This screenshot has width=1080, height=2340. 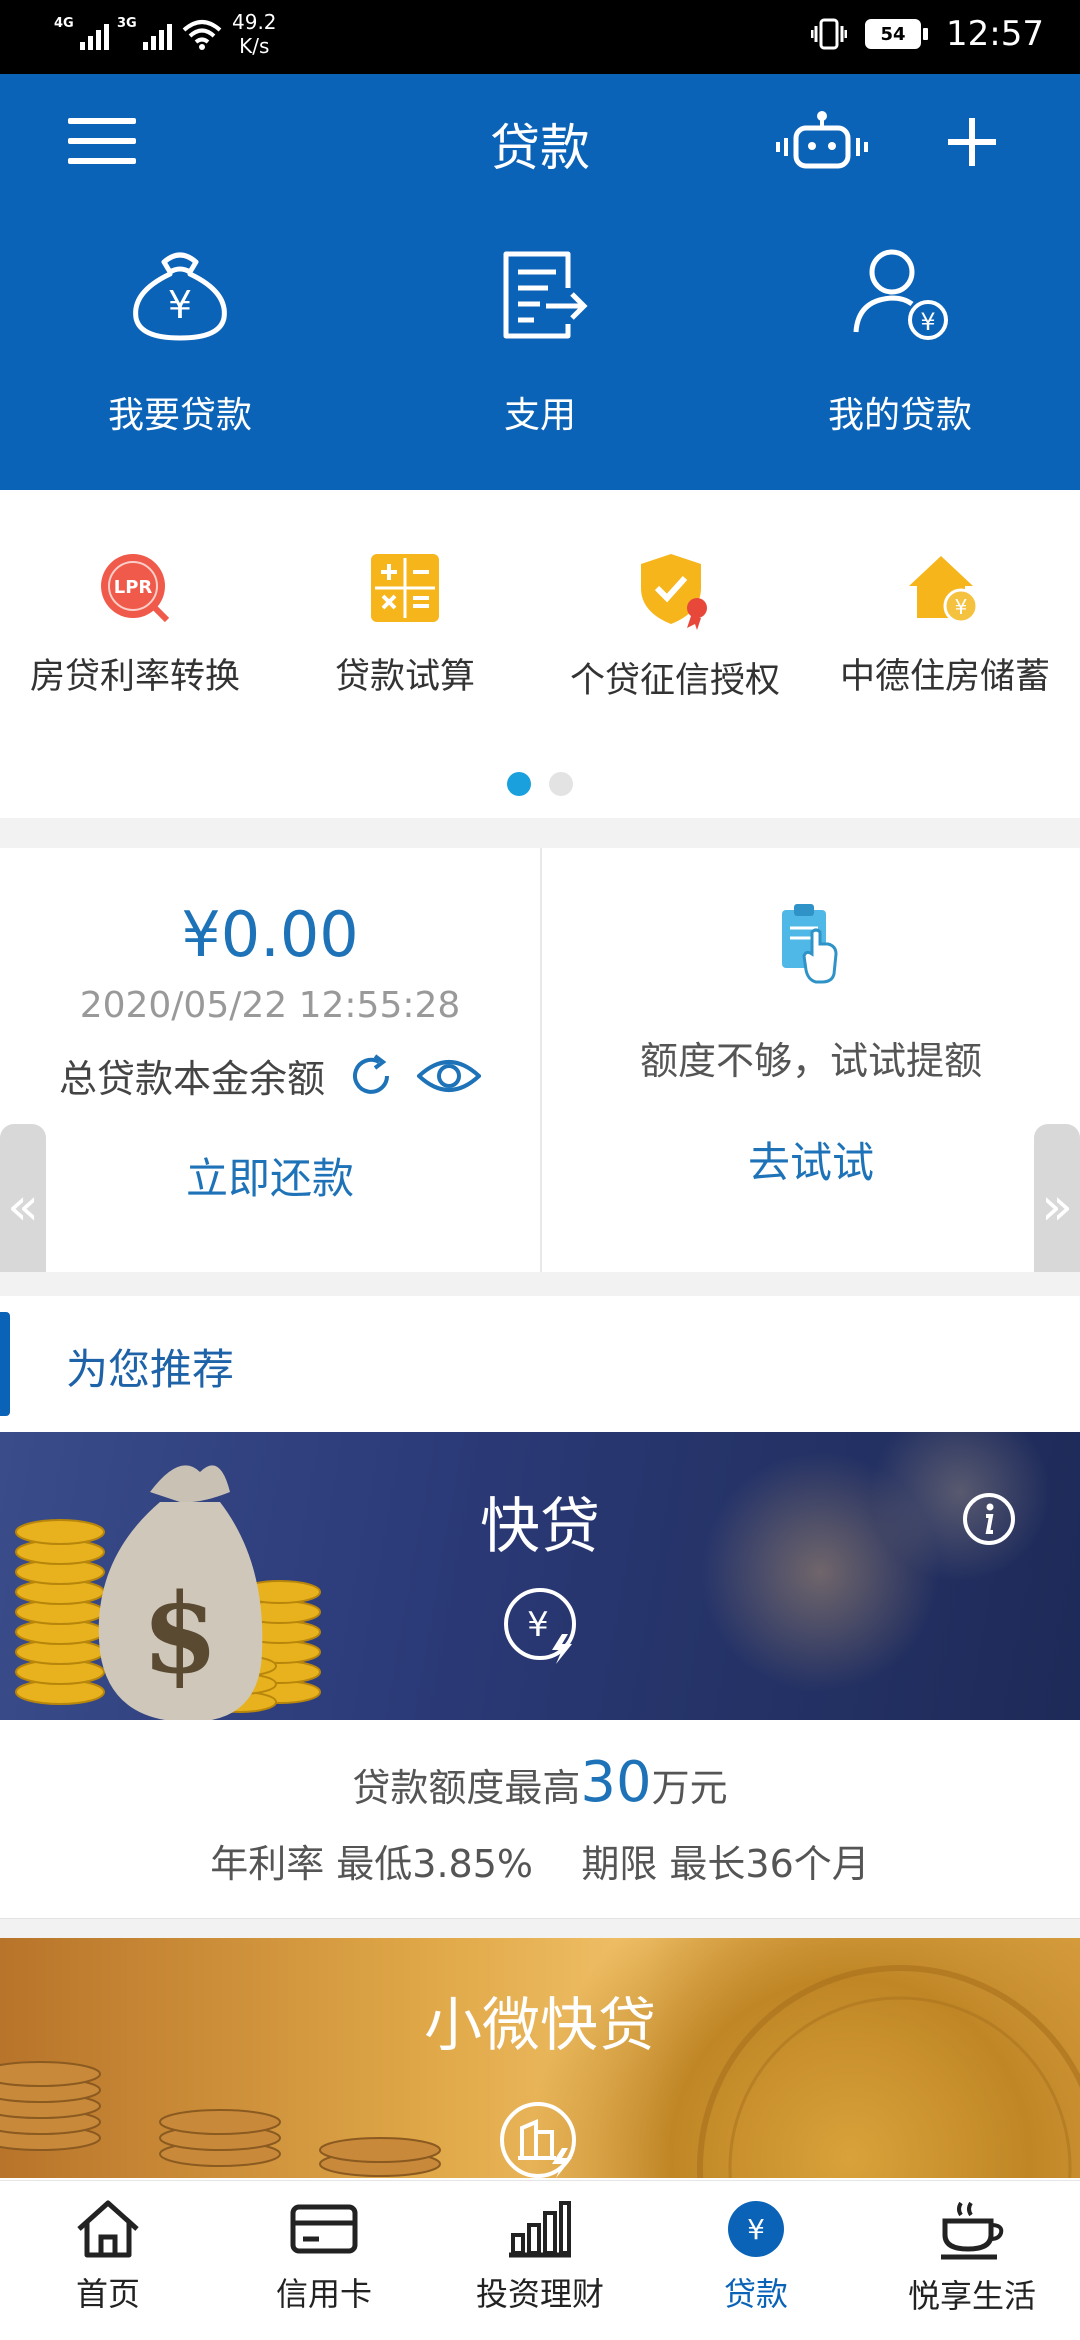 What do you see at coordinates (179, 415) in the screenshot?
I see `apply-loan-label: 我要贷款` at bounding box center [179, 415].